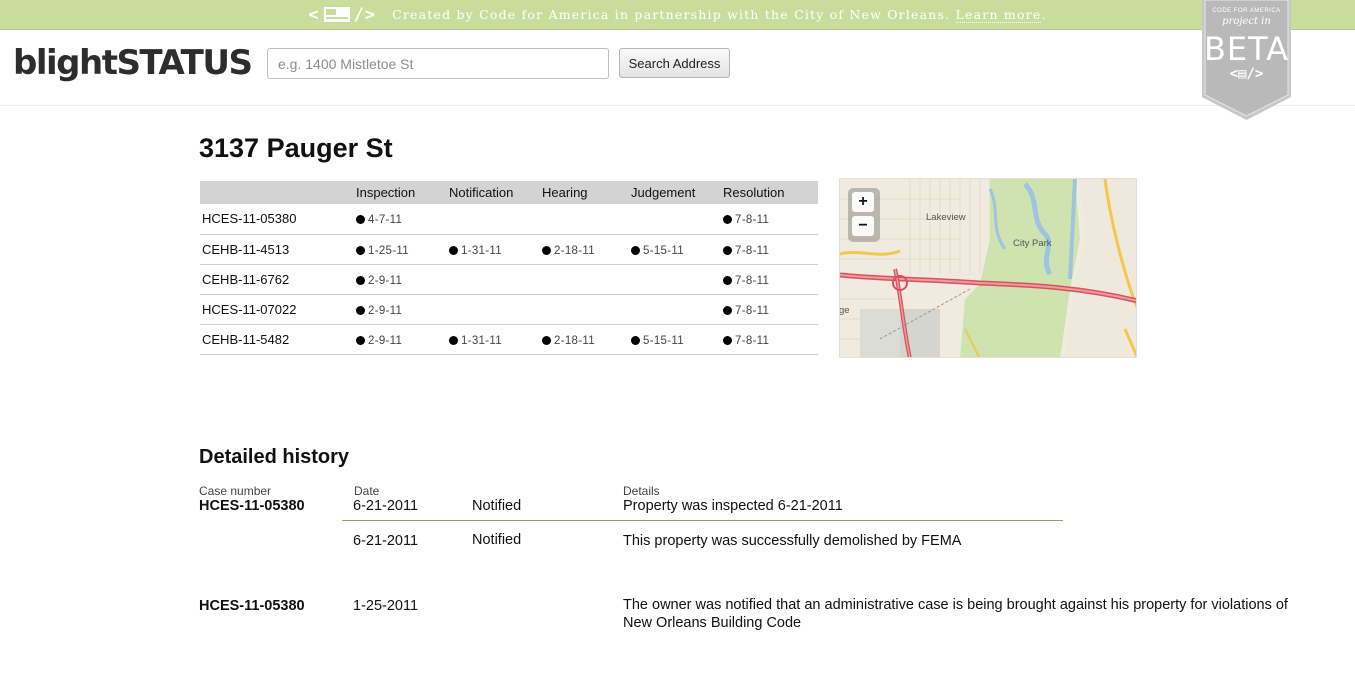 The width and height of the screenshot is (1355, 683). What do you see at coordinates (946, 217) in the screenshot?
I see `map-label-lakeview: Lakeview` at bounding box center [946, 217].